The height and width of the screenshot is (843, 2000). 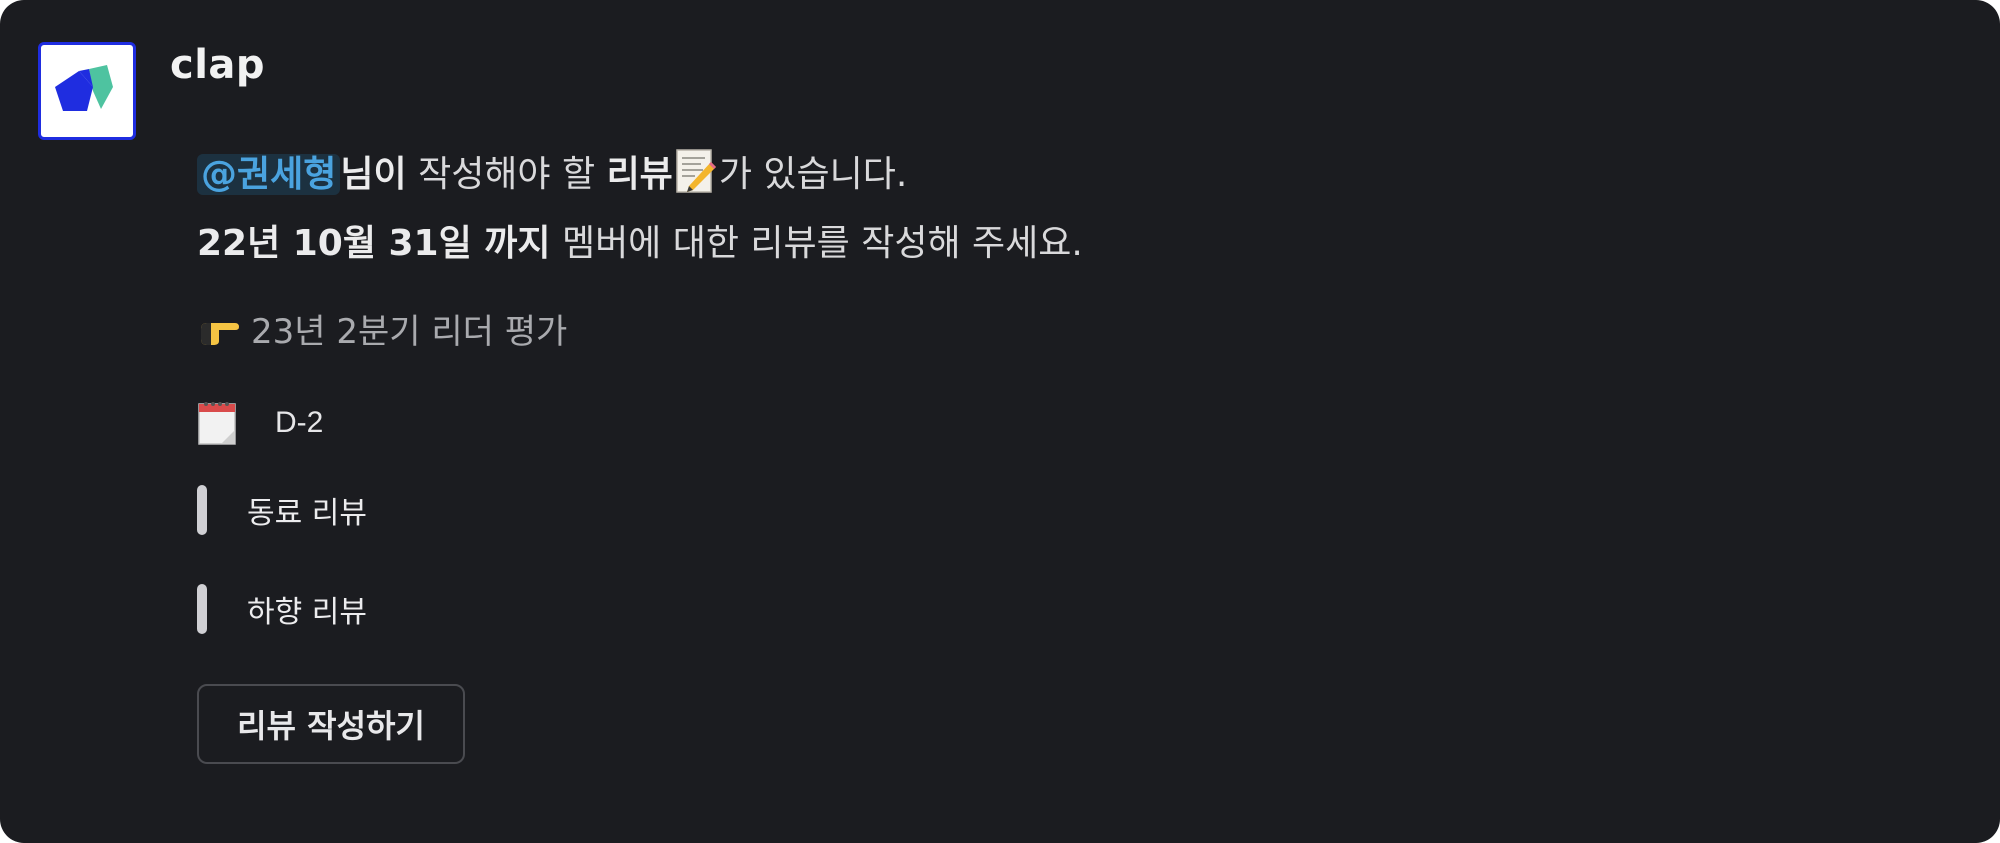 I want to click on sender-name: clap, so click(x=217, y=65).